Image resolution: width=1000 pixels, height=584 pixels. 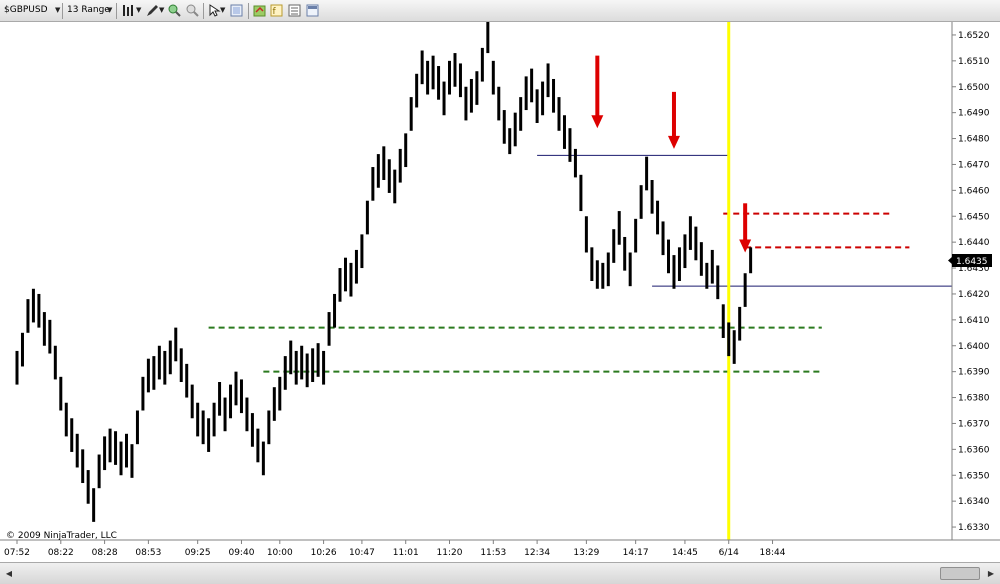 What do you see at coordinates (294, 10) in the screenshot?
I see `template-icon` at bounding box center [294, 10].